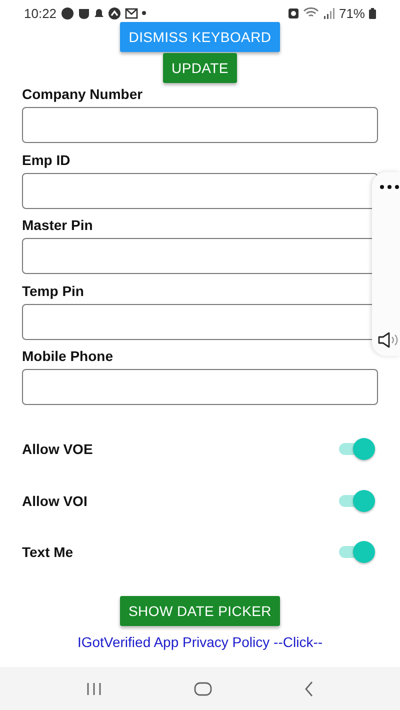 The width and height of the screenshot is (400, 710). I want to click on bell-icon, so click(99, 13).